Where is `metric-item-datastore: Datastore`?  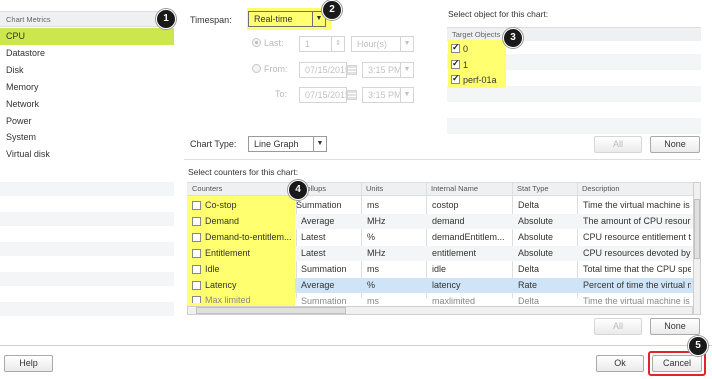 metric-item-datastore: Datastore is located at coordinates (87, 53).